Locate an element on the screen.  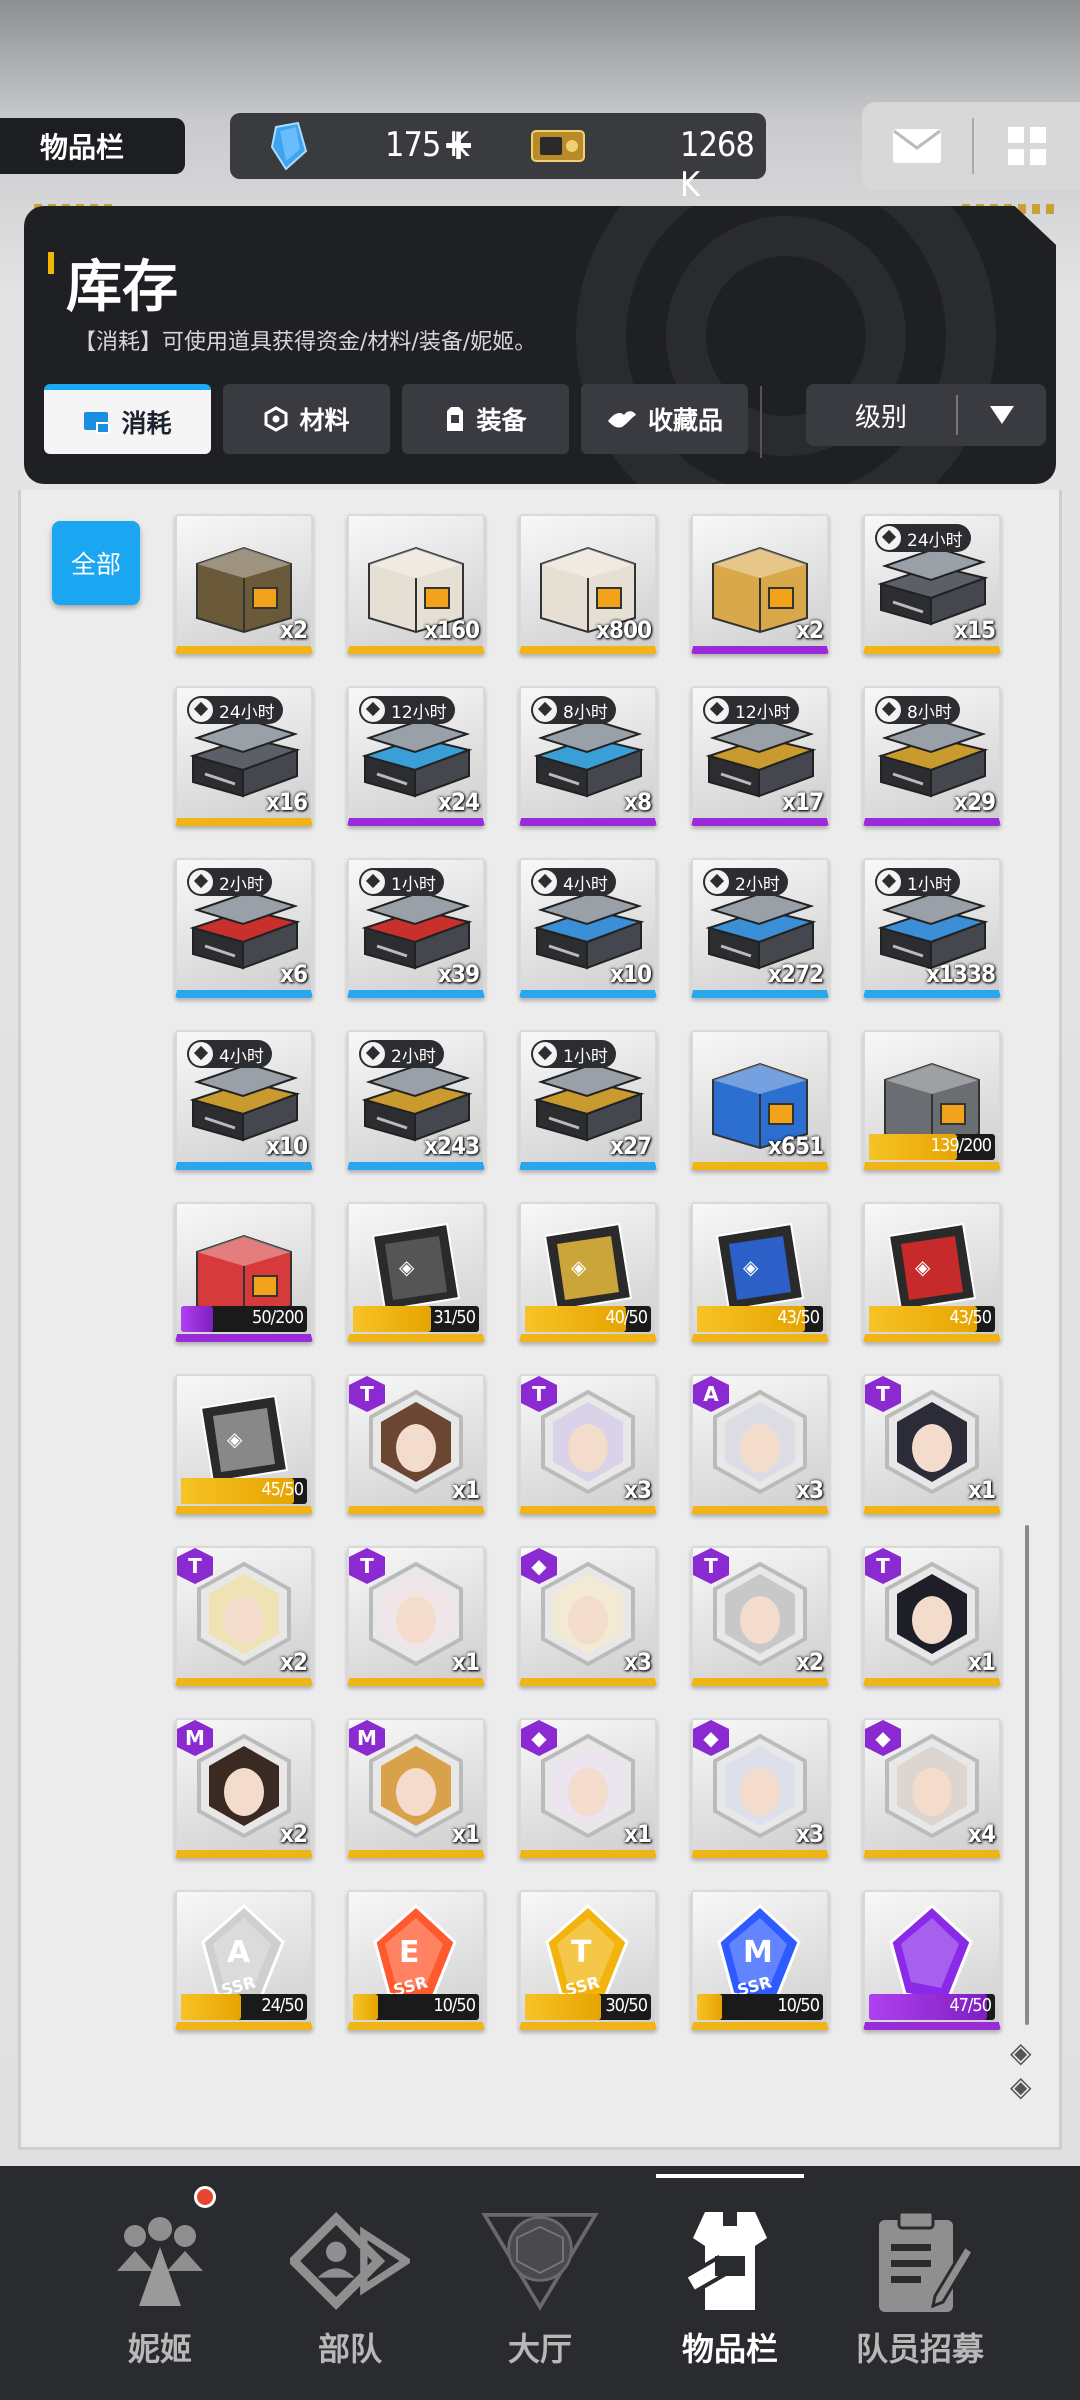
inventory-item: 2小时 x6 is located at coordinates (244, 928).